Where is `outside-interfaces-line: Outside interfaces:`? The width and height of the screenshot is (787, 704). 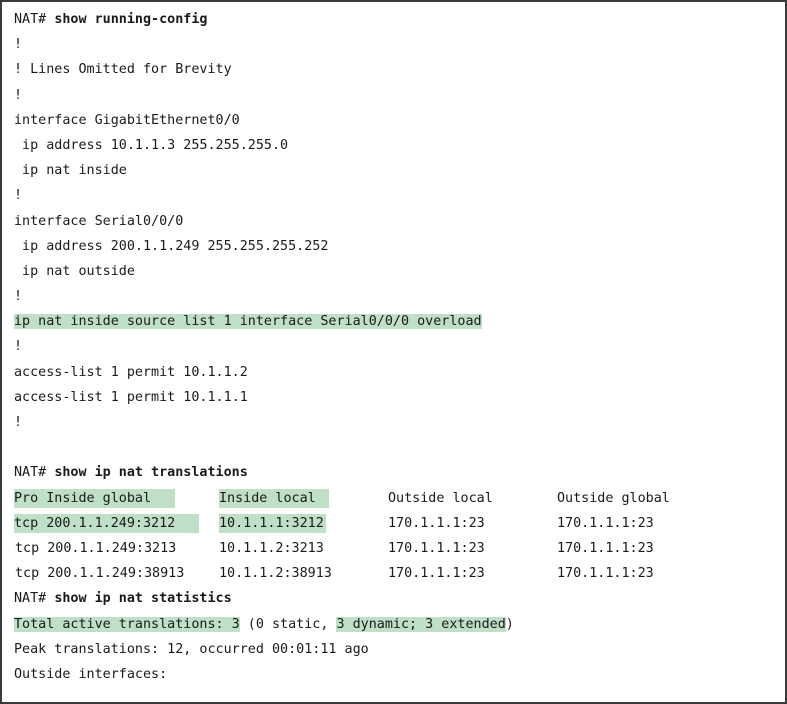
outside-interfaces-line: Outside interfaces: is located at coordinates (91, 674).